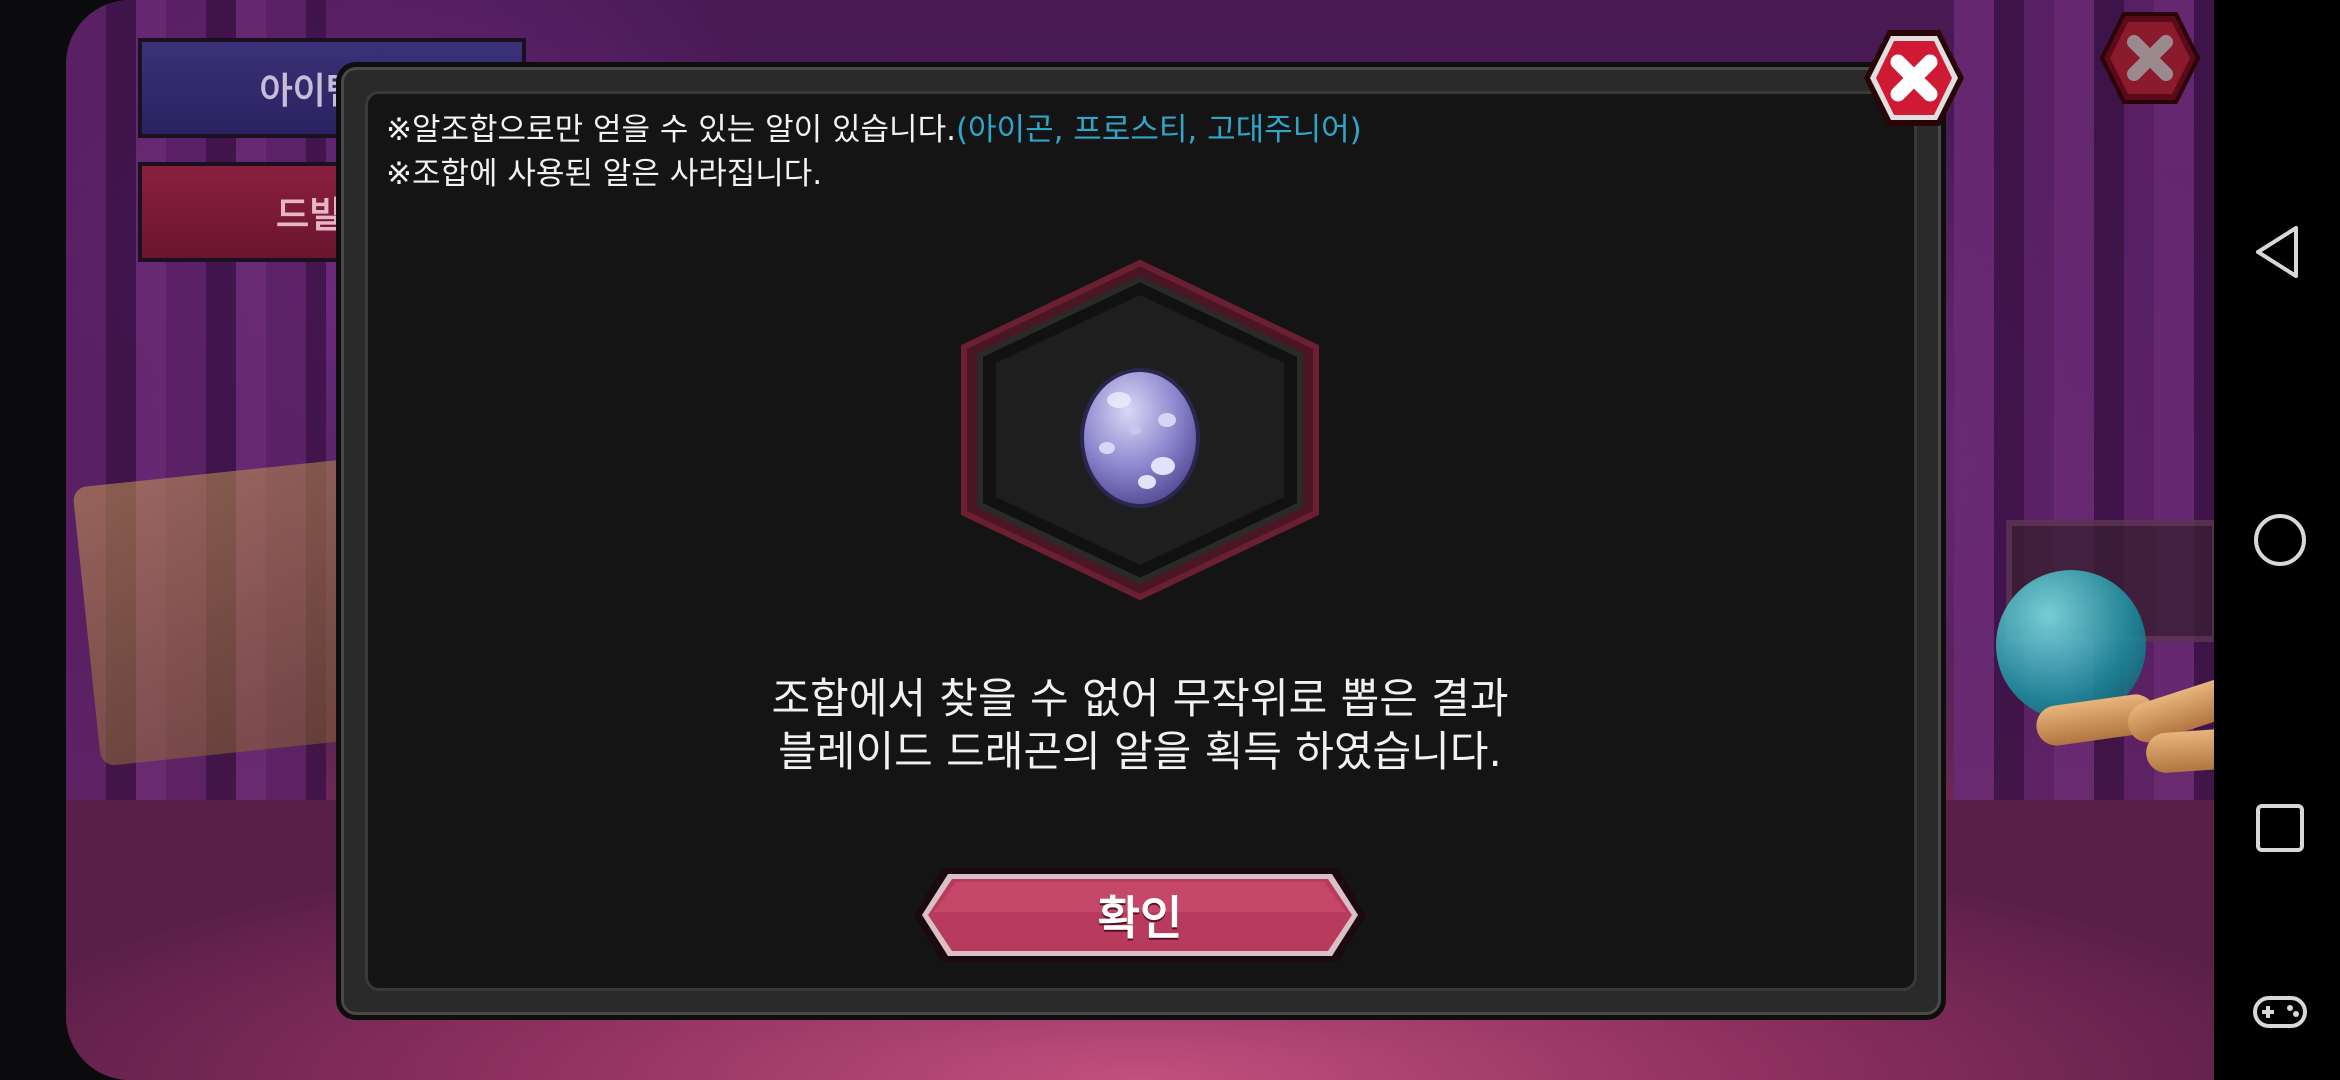 The height and width of the screenshot is (1080, 2340). Describe the element at coordinates (2280, 540) in the screenshot. I see `home-circle-icon` at that location.